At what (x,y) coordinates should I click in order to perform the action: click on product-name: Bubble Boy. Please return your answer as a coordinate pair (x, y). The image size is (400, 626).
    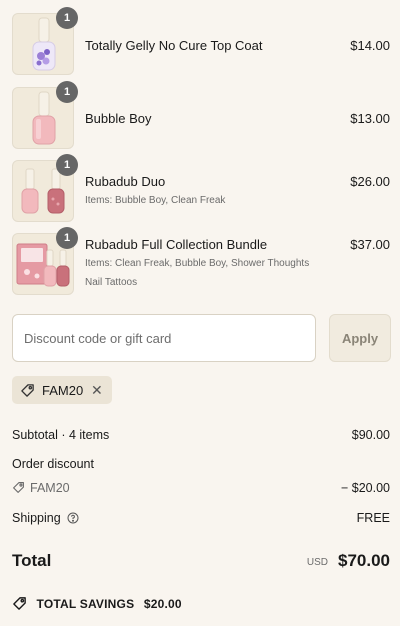
    Looking at the image, I should click on (118, 118).